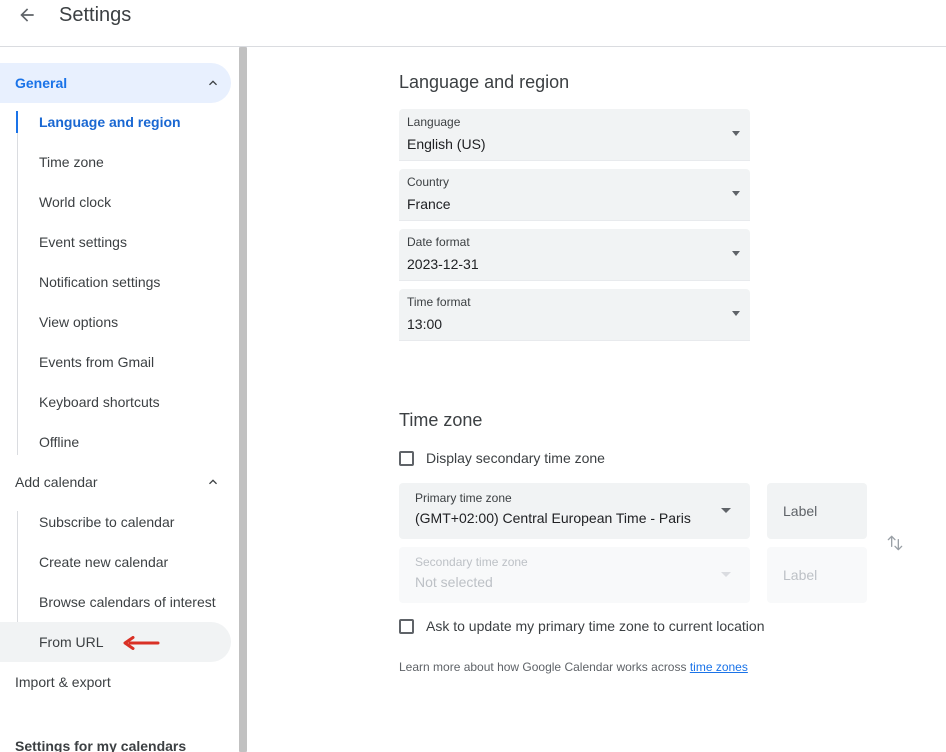 This screenshot has height=752, width=946. What do you see at coordinates (719, 667) in the screenshot?
I see `time-zones-link: time zones` at bounding box center [719, 667].